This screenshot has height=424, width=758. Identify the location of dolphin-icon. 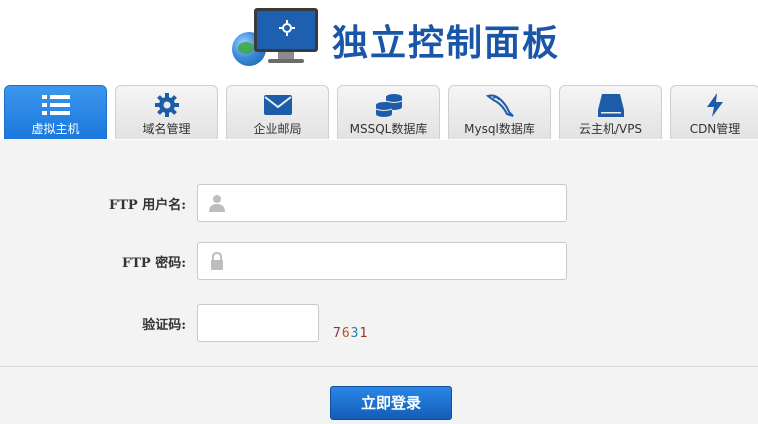
(499, 105).